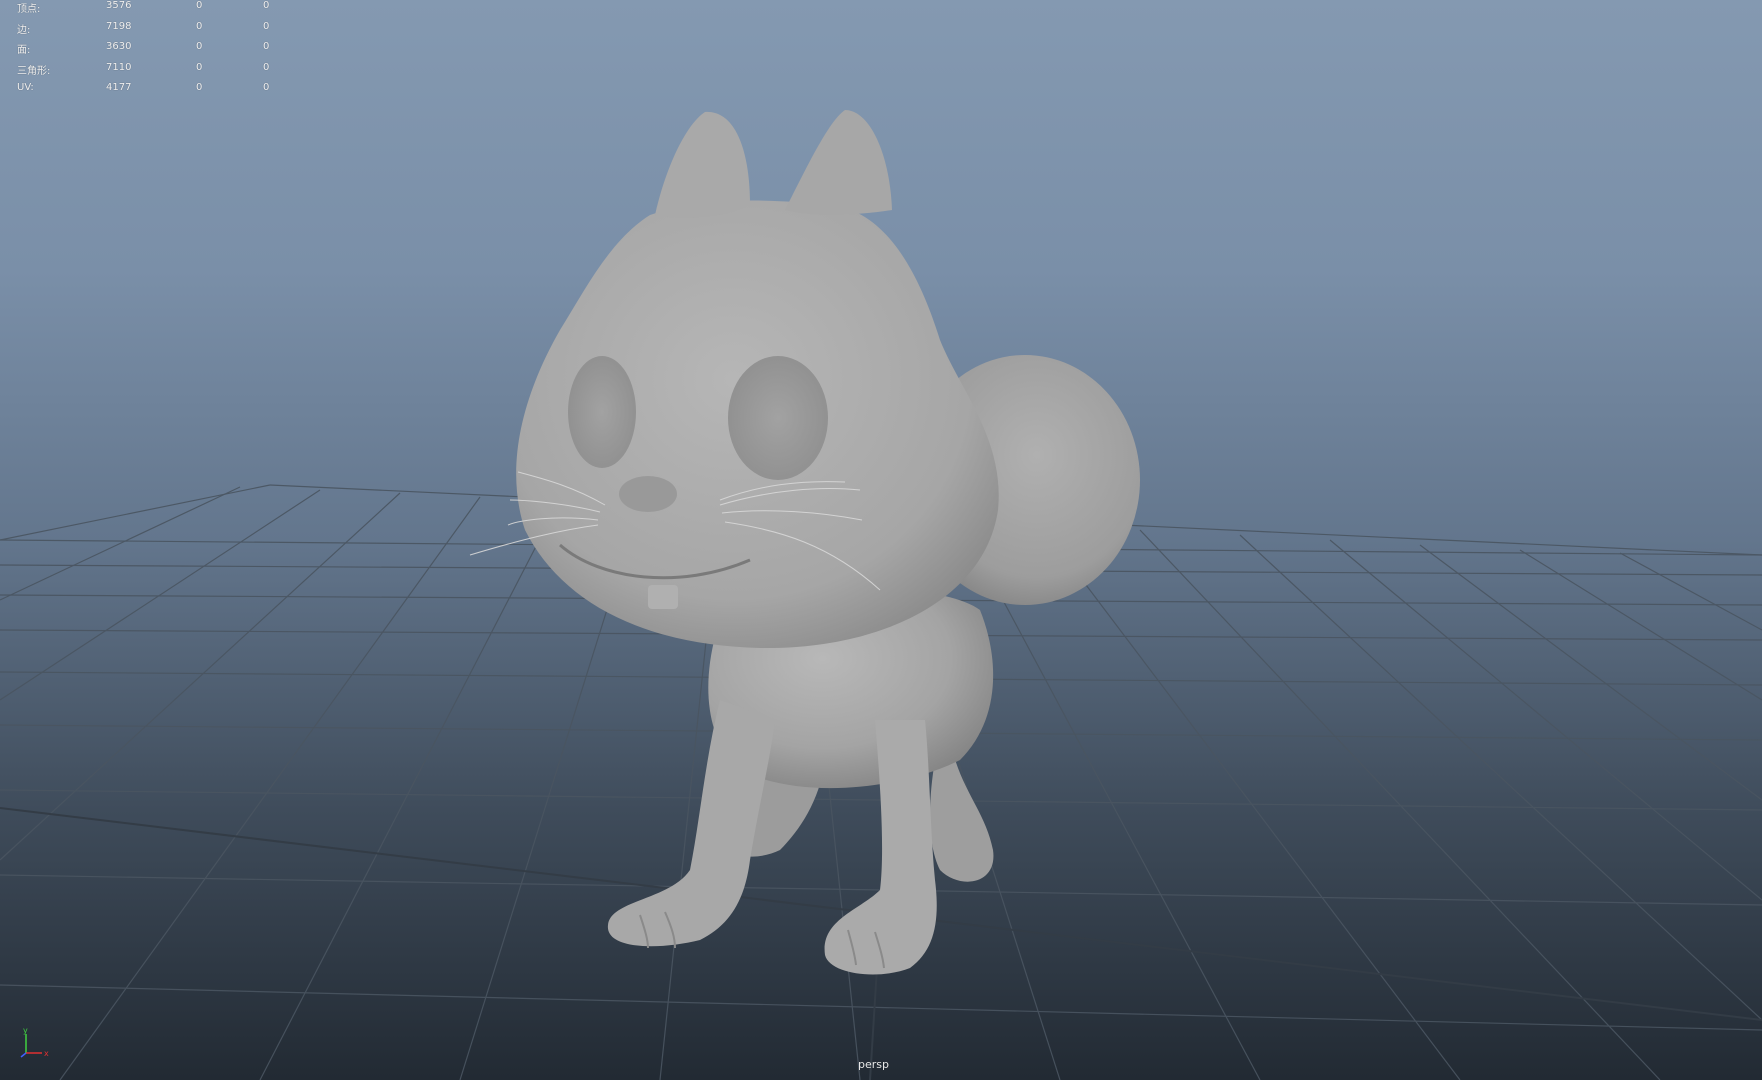  What do you see at coordinates (119, 5) in the screenshot?
I see `hud-total-value: 3576` at bounding box center [119, 5].